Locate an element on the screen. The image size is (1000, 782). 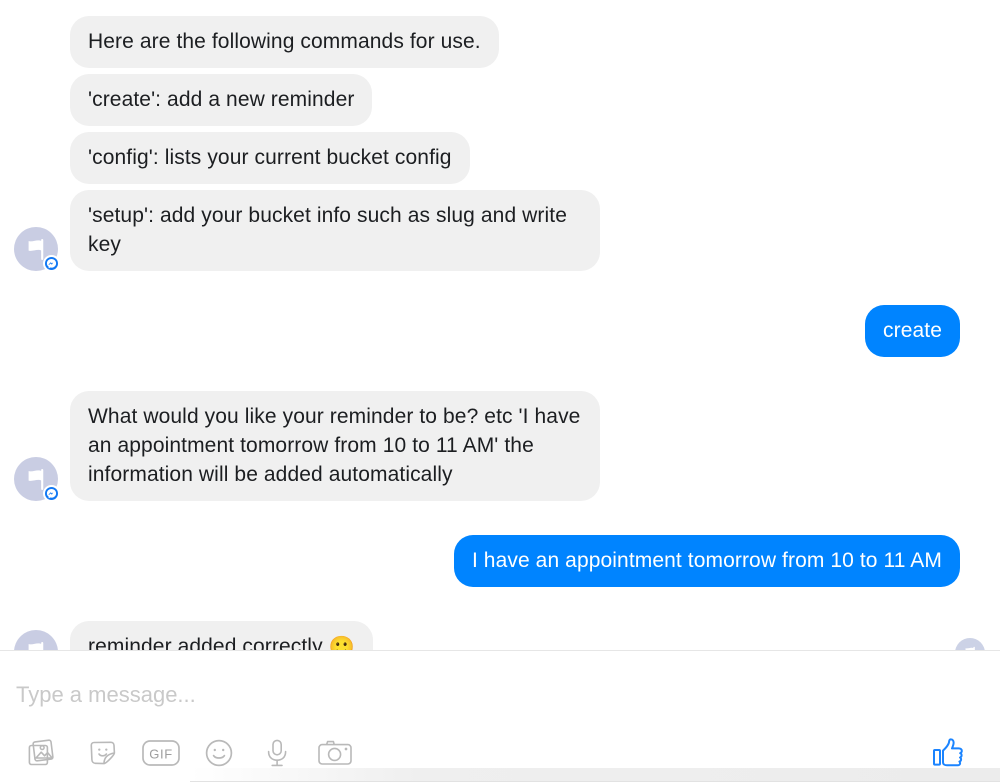
message-bubble-incoming: Here are the following commands for use. is located at coordinates (284, 42).